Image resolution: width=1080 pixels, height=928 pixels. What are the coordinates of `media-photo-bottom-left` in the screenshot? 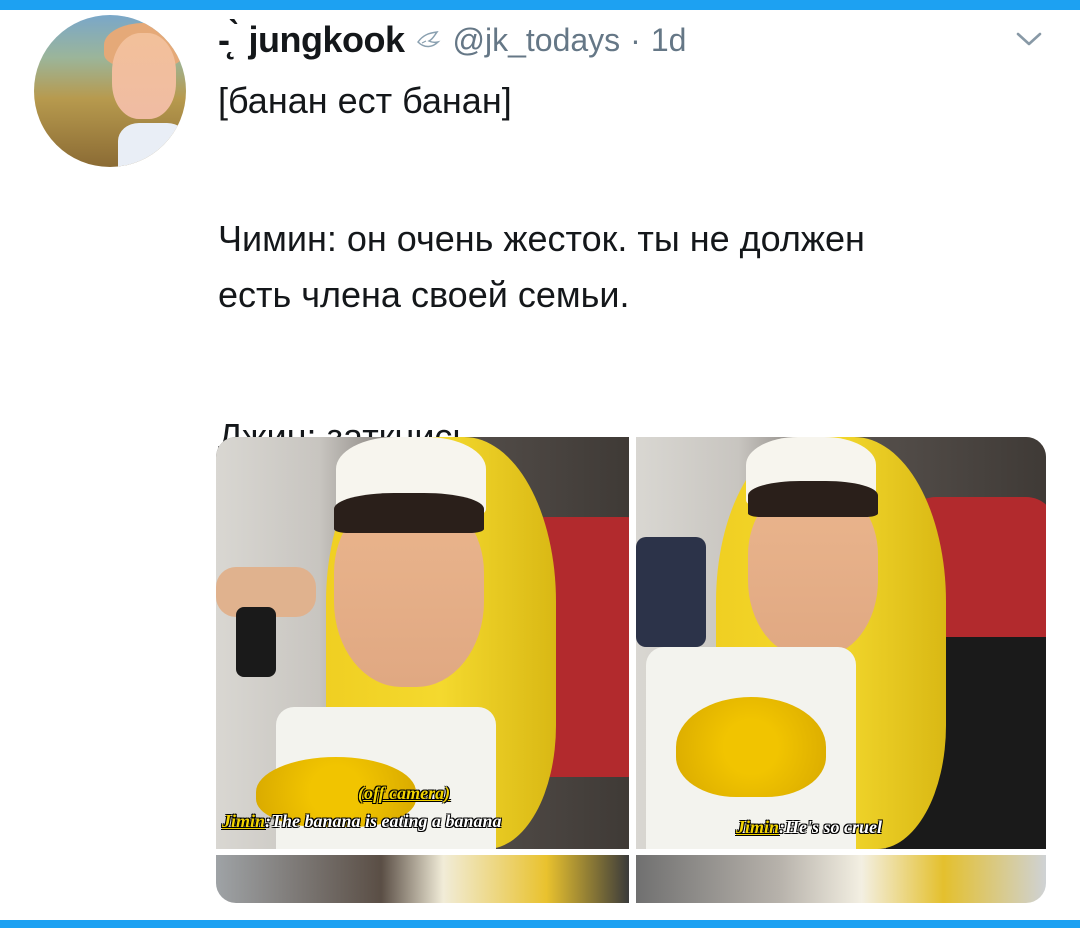 It's located at (422, 879).